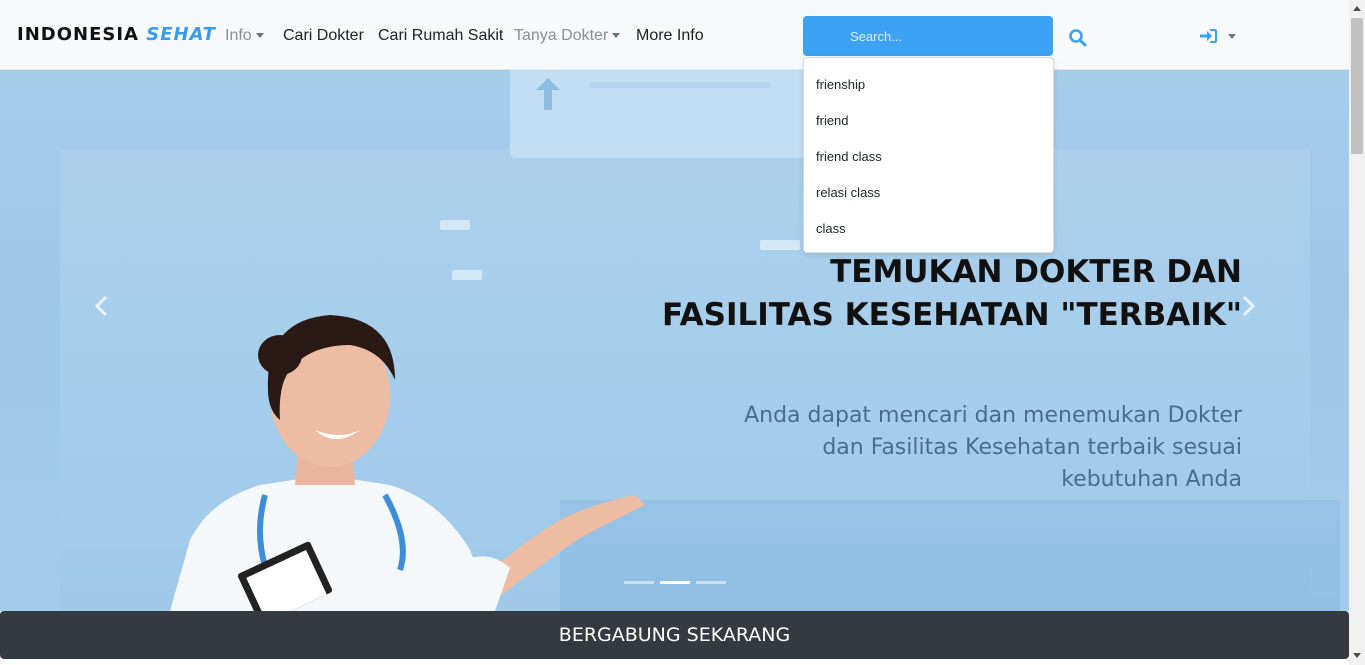 The image size is (1365, 665). What do you see at coordinates (1357, 332) in the screenshot?
I see `page-scrollbar` at bounding box center [1357, 332].